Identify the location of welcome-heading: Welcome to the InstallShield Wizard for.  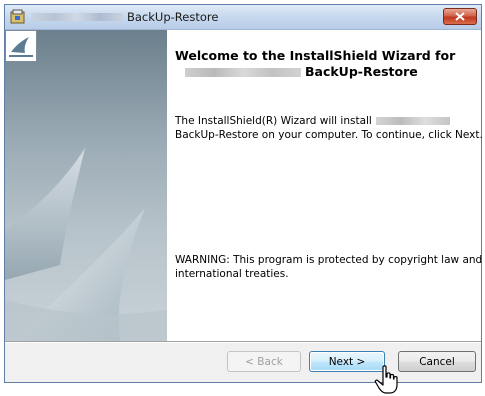
(315, 55).